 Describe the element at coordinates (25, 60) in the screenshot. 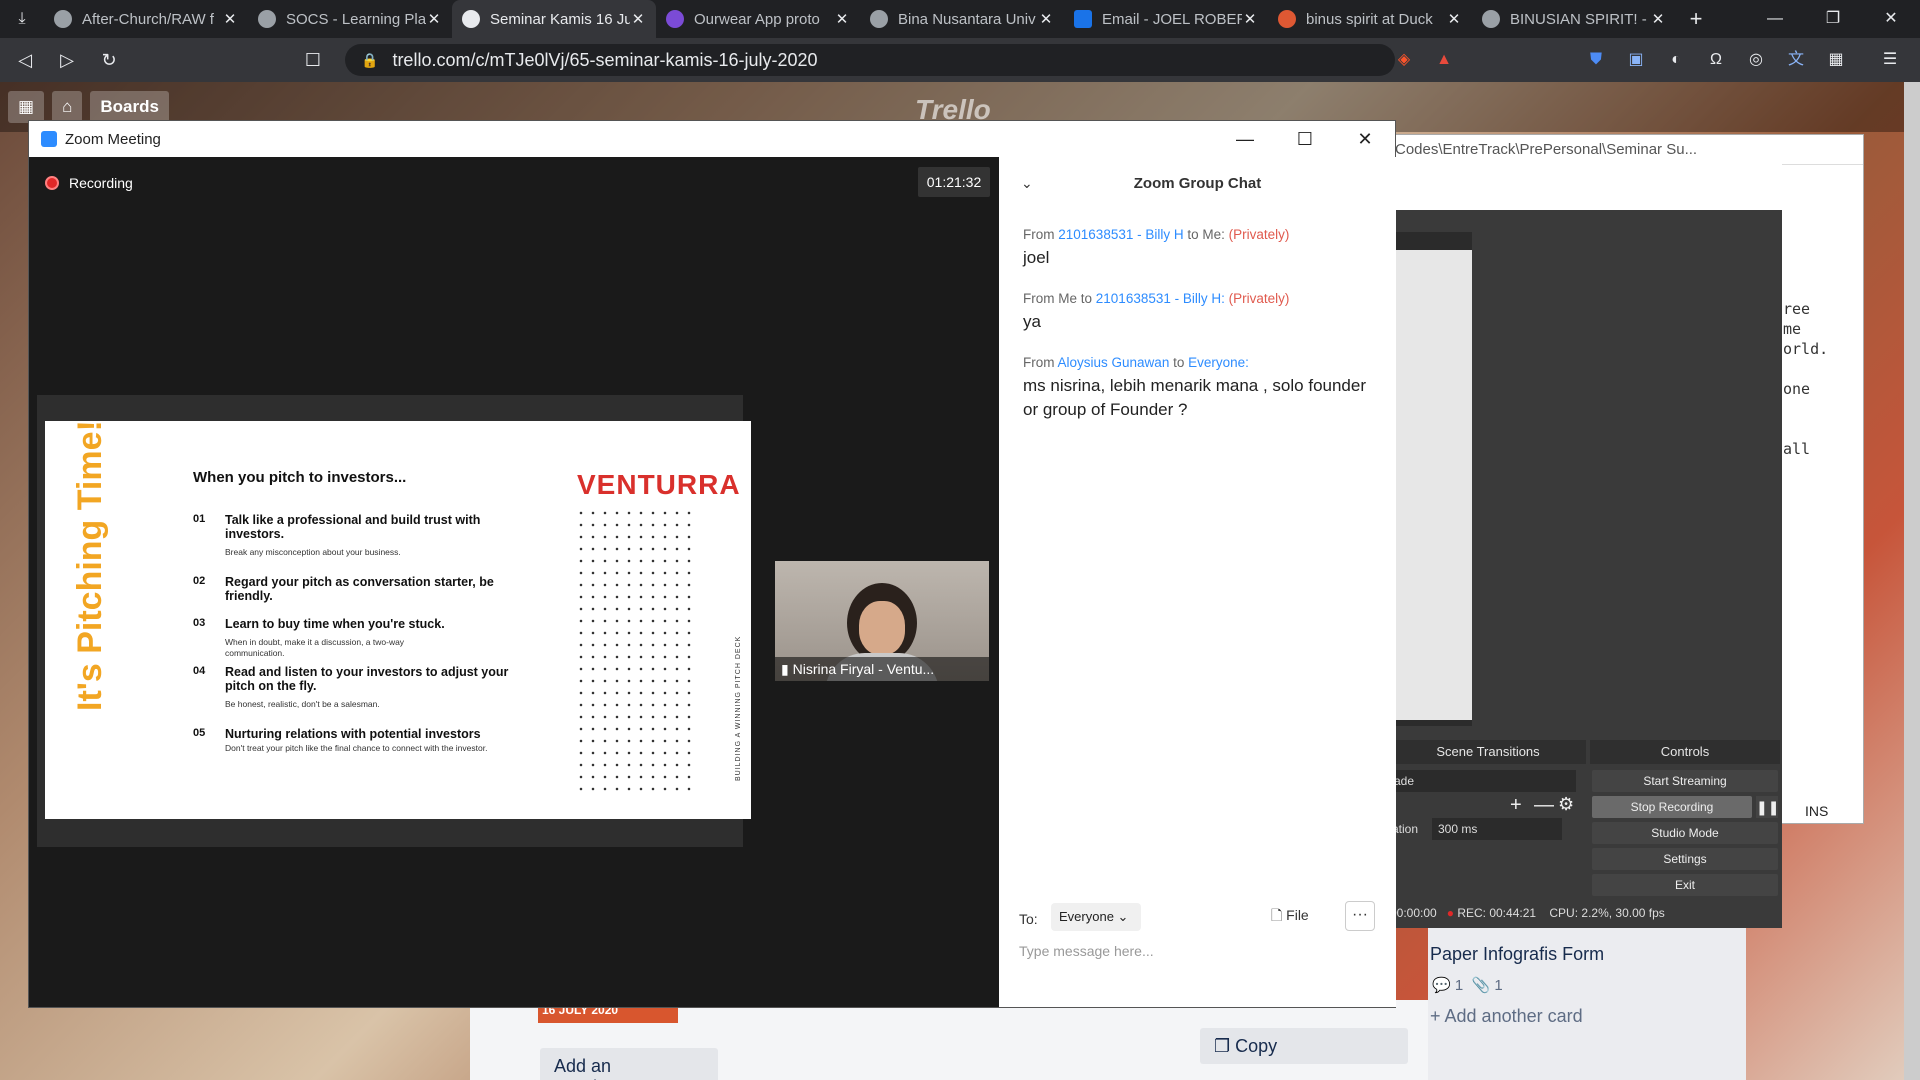

I see `back-icon: ◁` at that location.